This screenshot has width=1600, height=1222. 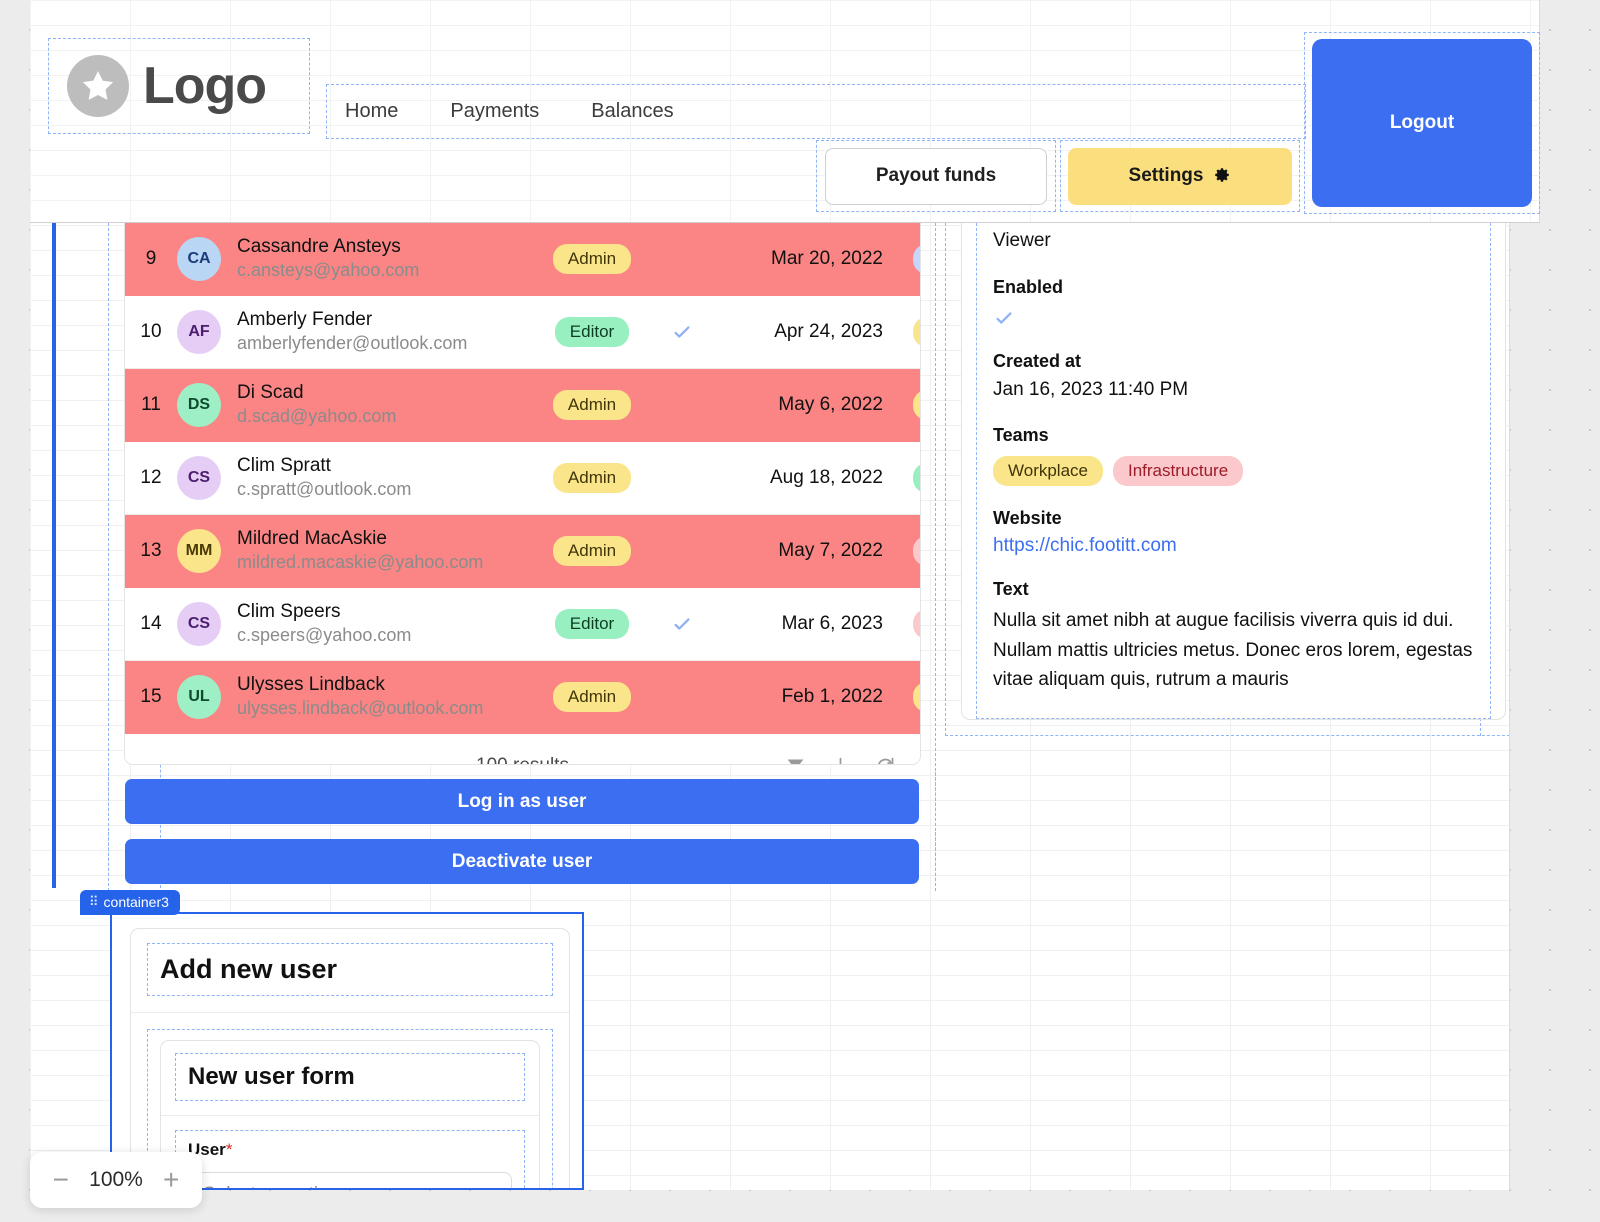 I want to click on row-tag: E, so click(x=901, y=332).